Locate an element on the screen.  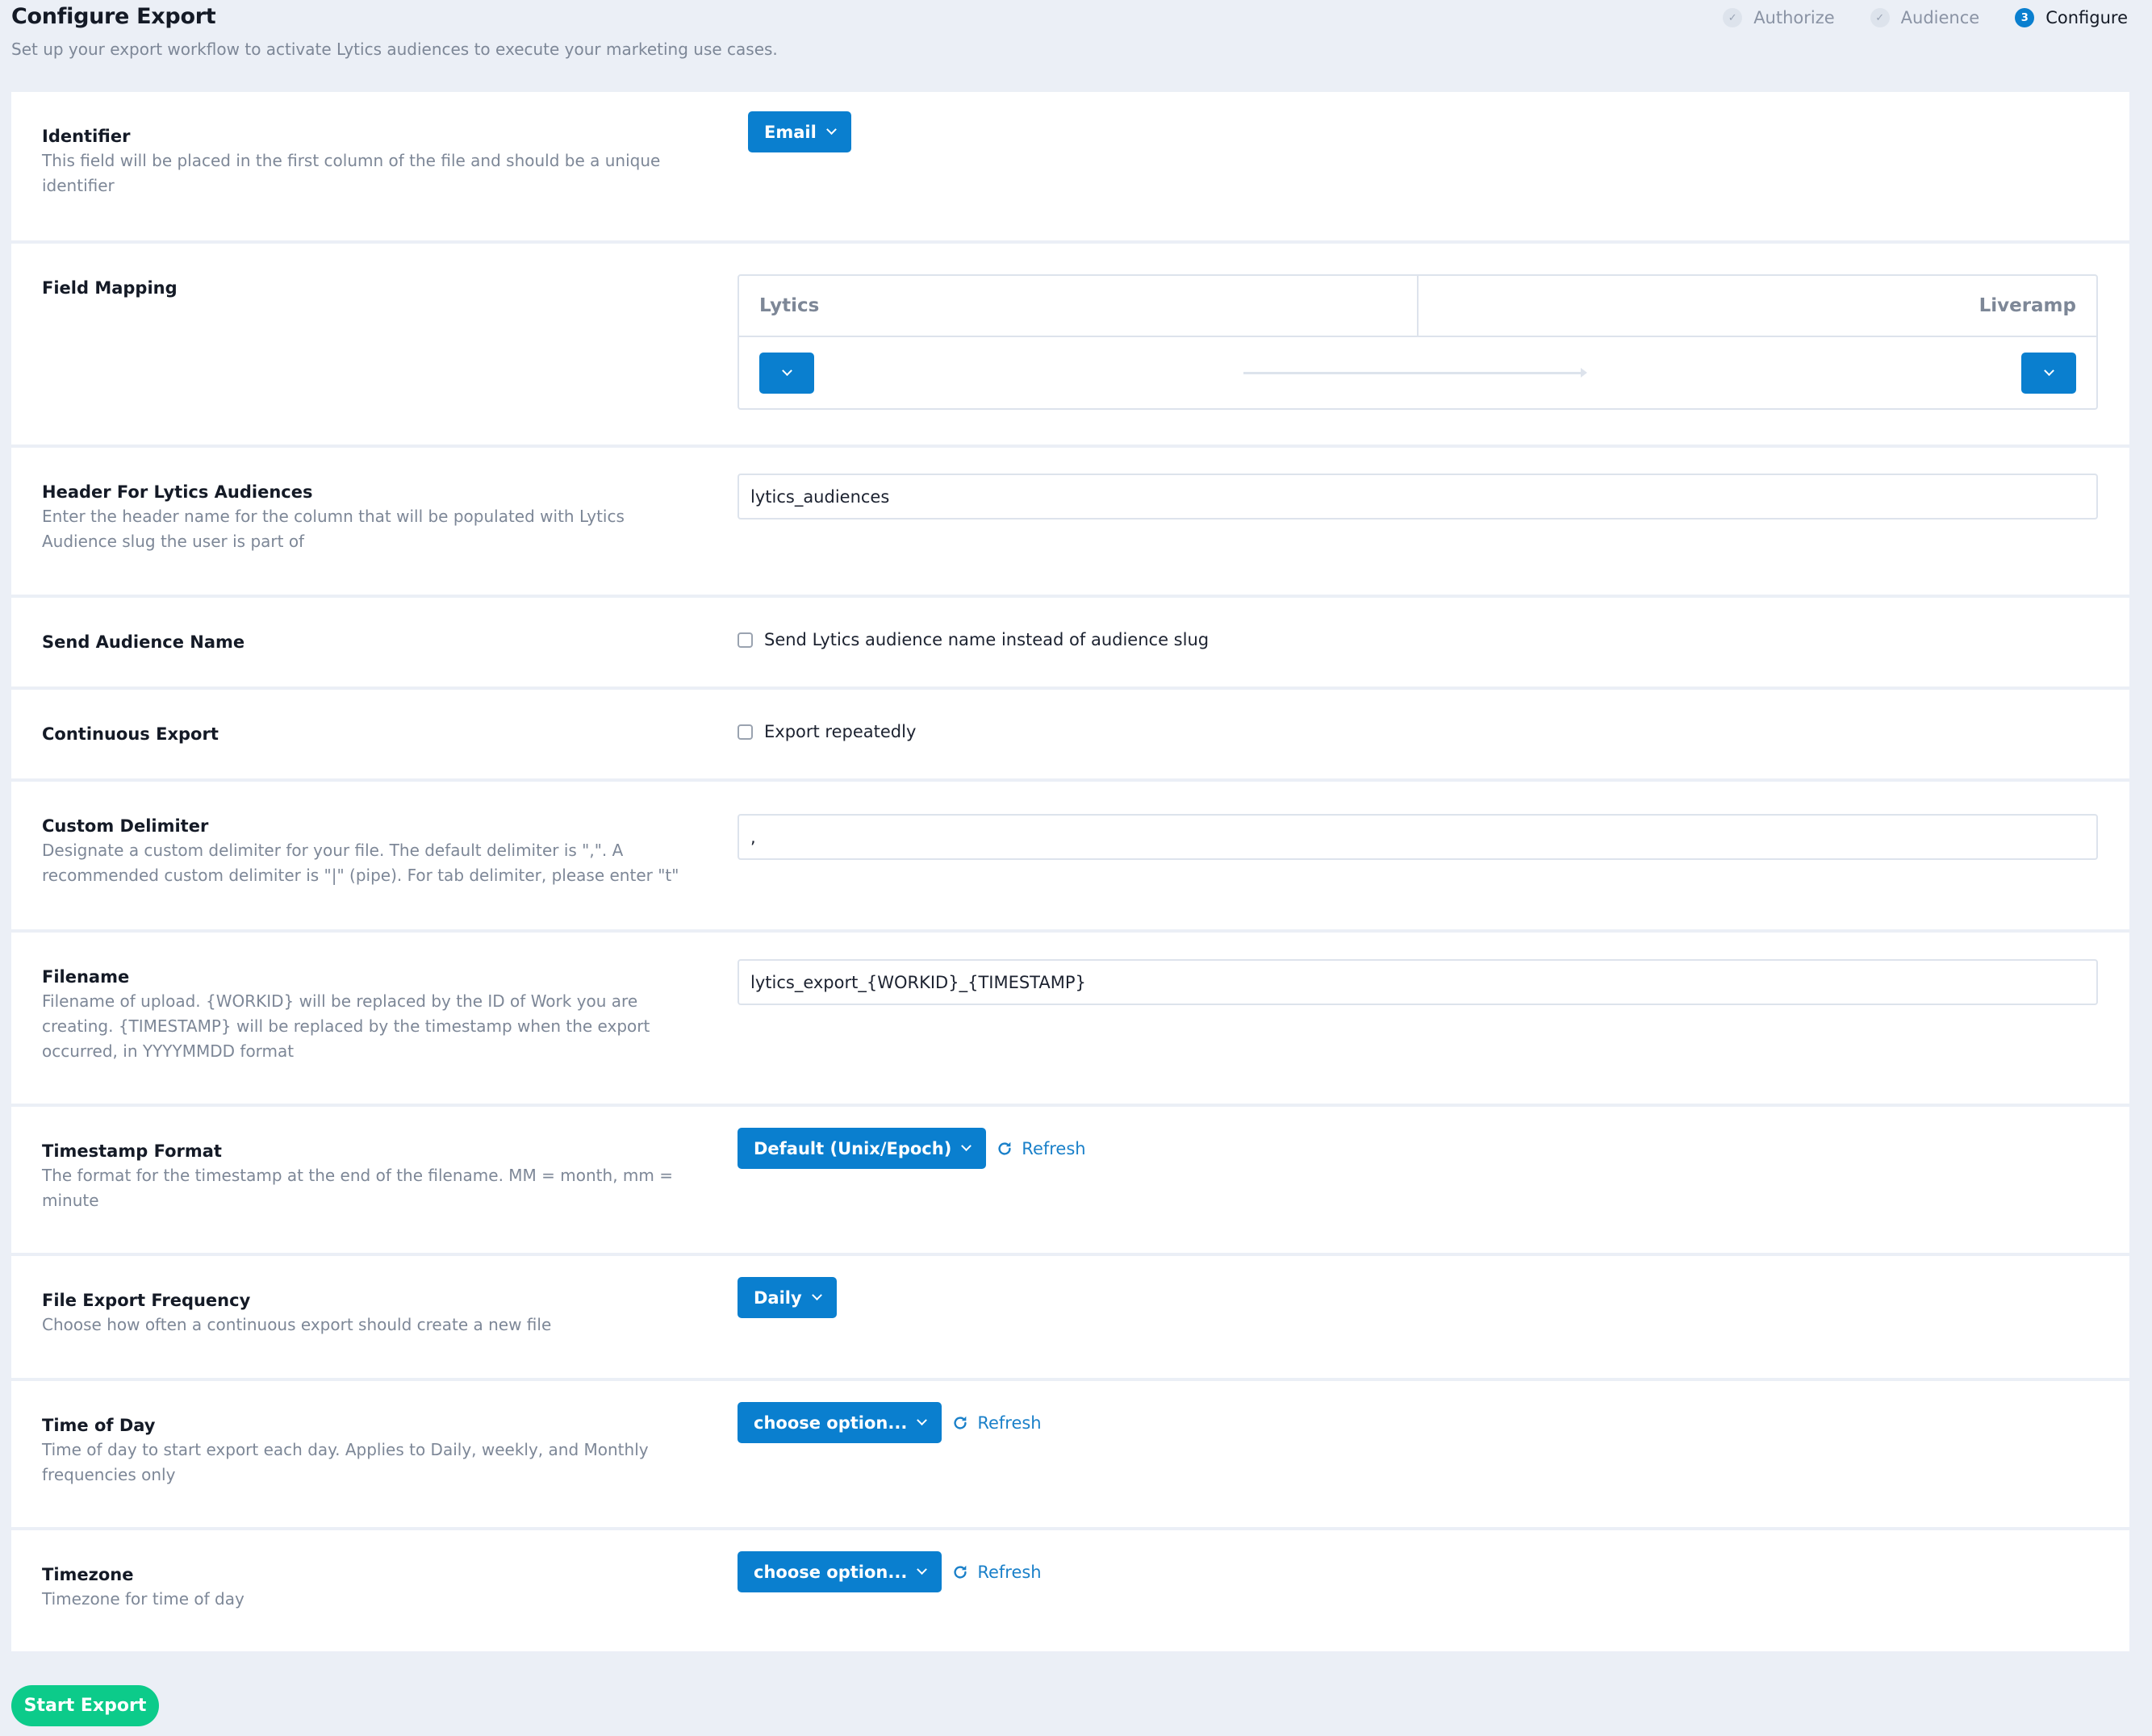
section-field-mapping: Field Mapping Lytics Liveramp is located at coordinates (1070, 344).